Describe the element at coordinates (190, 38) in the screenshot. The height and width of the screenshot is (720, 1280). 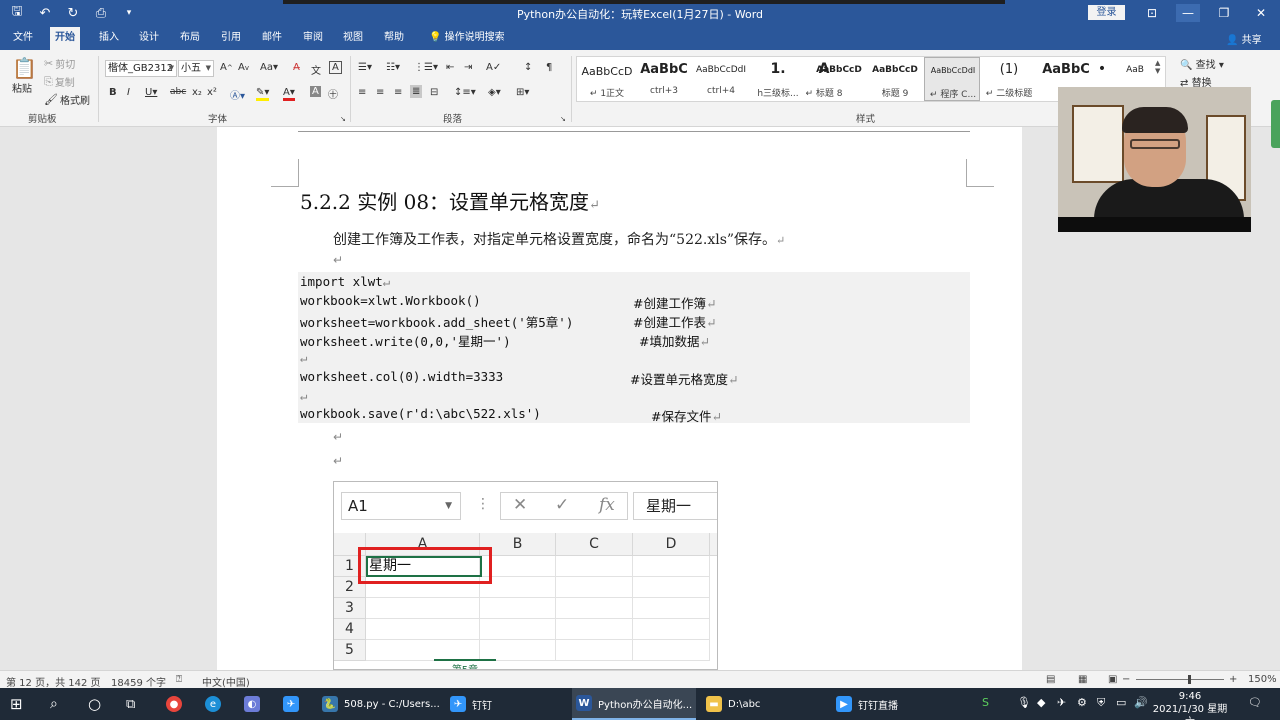
I see `tab-layout: 布局` at that location.